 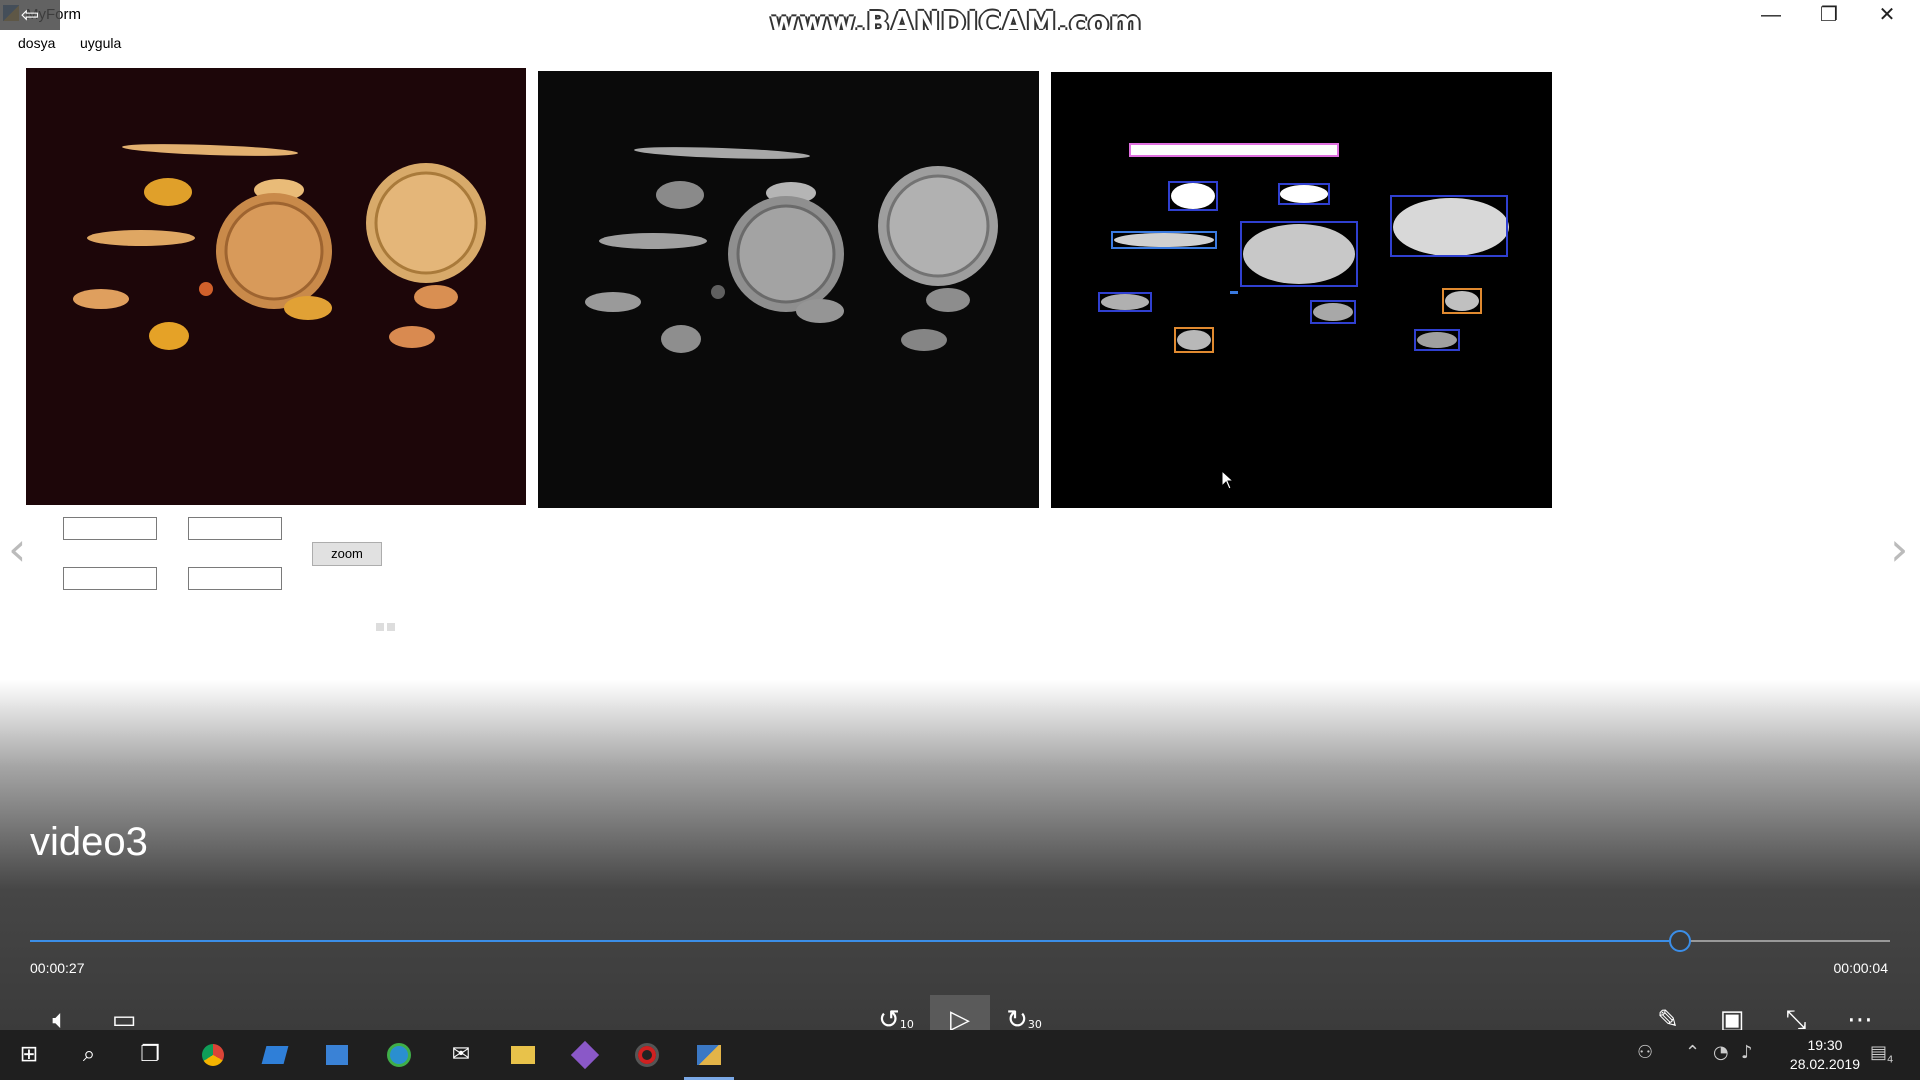 What do you see at coordinates (100, 43) in the screenshot?
I see `menu-uygula: uygula` at bounding box center [100, 43].